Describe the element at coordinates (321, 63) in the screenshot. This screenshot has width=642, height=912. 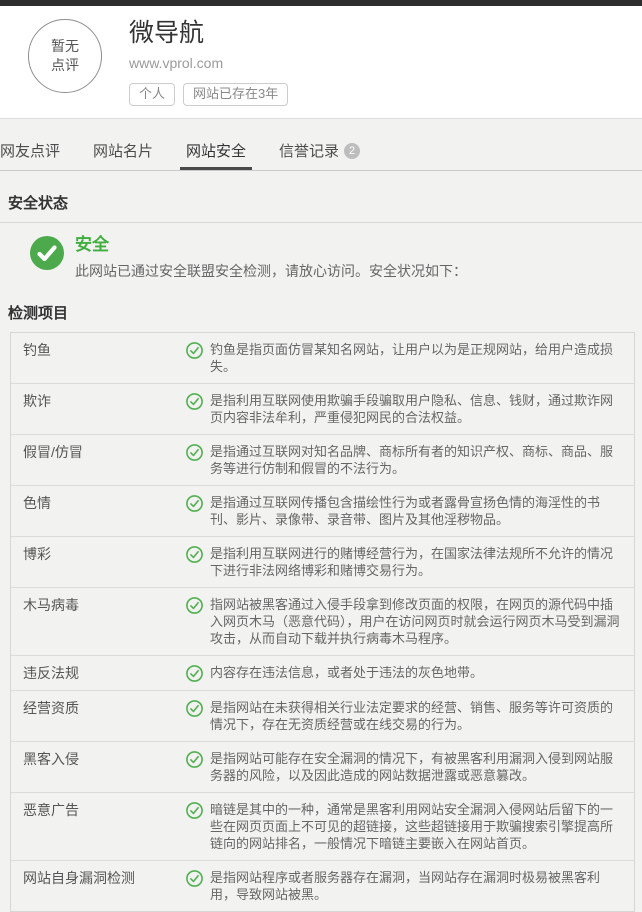
I see `site-header: 暂无 点评 微导航 www.vprol.com 个人 网站已存在3年` at that location.